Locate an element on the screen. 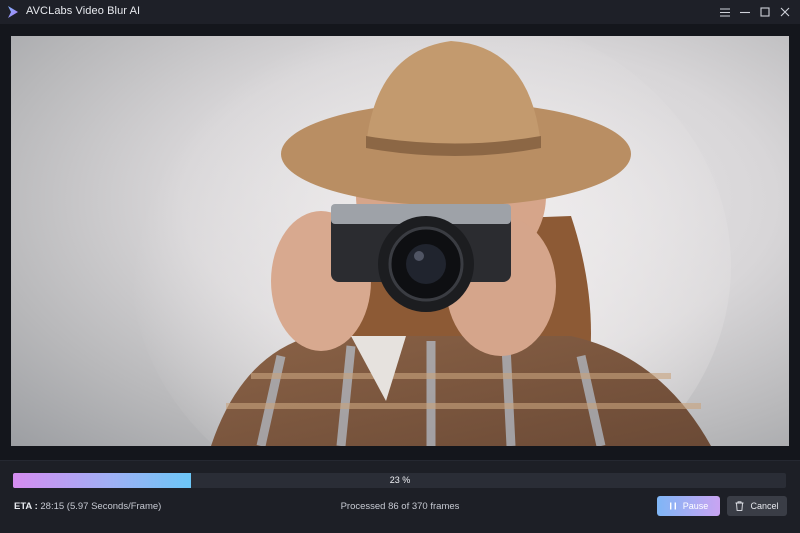  cancel-button-label: Cancel is located at coordinates (764, 506).